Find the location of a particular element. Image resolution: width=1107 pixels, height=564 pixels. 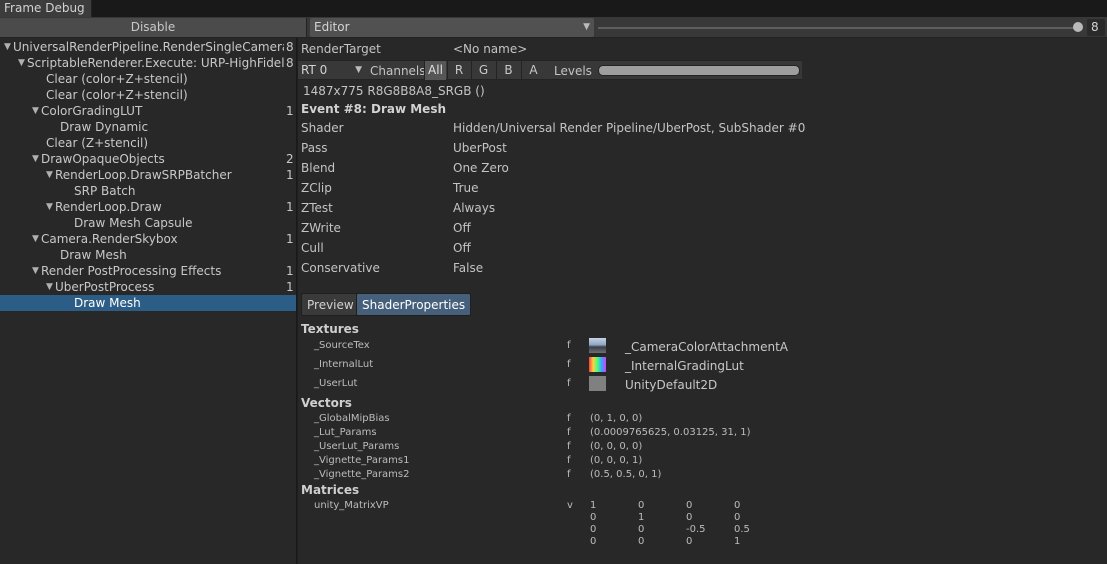

tab-preview: Preview is located at coordinates (330, 304).